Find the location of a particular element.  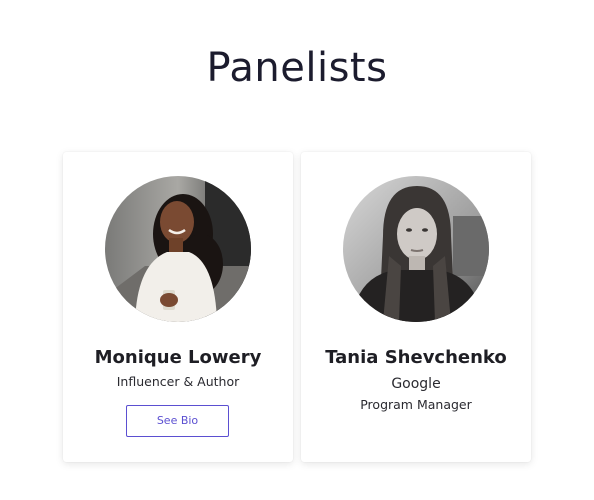

page-title: Panelists is located at coordinates (297, 68).